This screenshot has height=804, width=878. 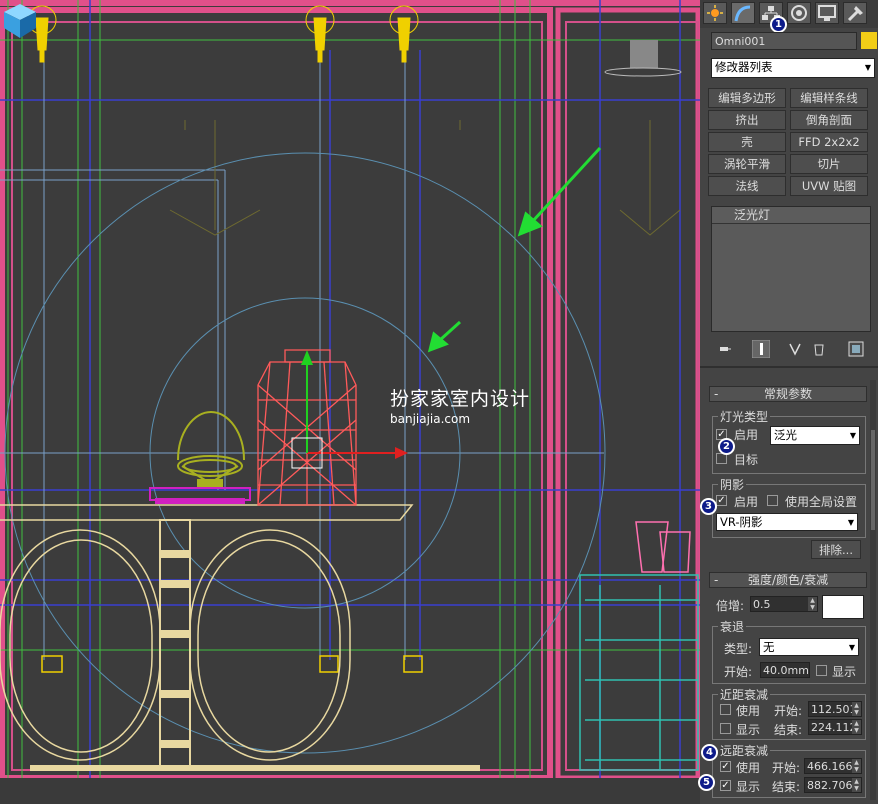 I want to click on object-name-field: Omni001, so click(x=784, y=41).